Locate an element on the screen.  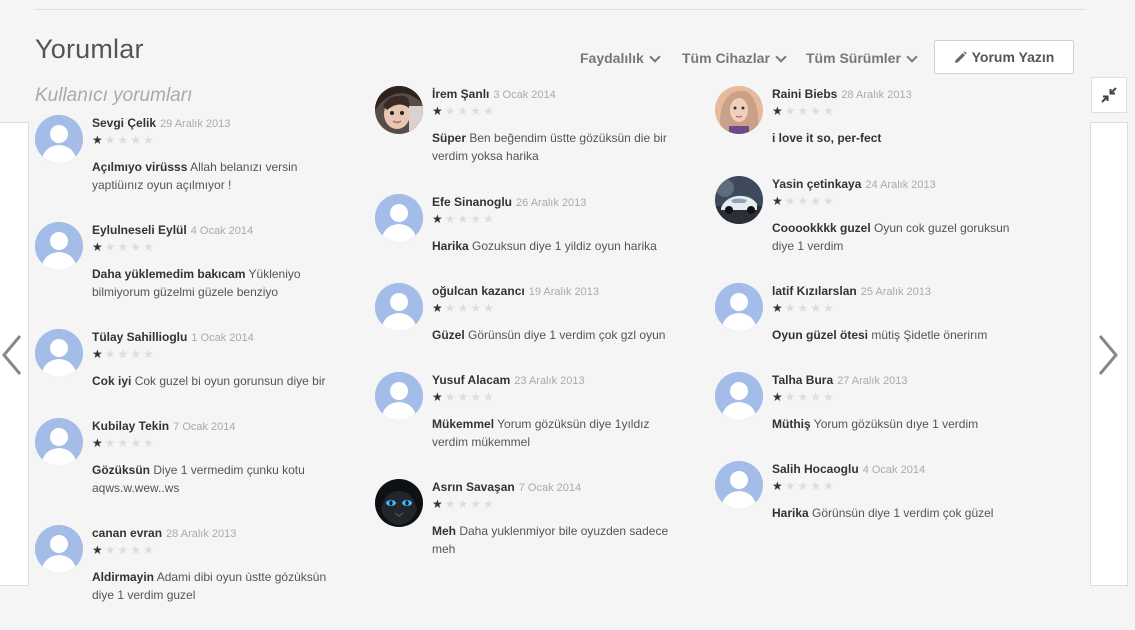
review-title: Süper is located at coordinates (449, 138).